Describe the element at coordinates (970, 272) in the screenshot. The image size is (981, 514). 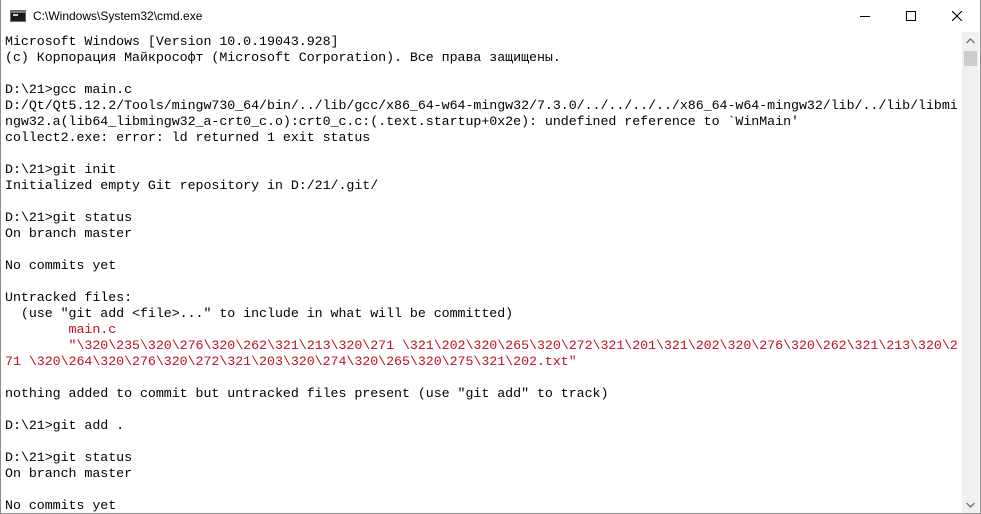
I see `vertical-scrollbar` at that location.